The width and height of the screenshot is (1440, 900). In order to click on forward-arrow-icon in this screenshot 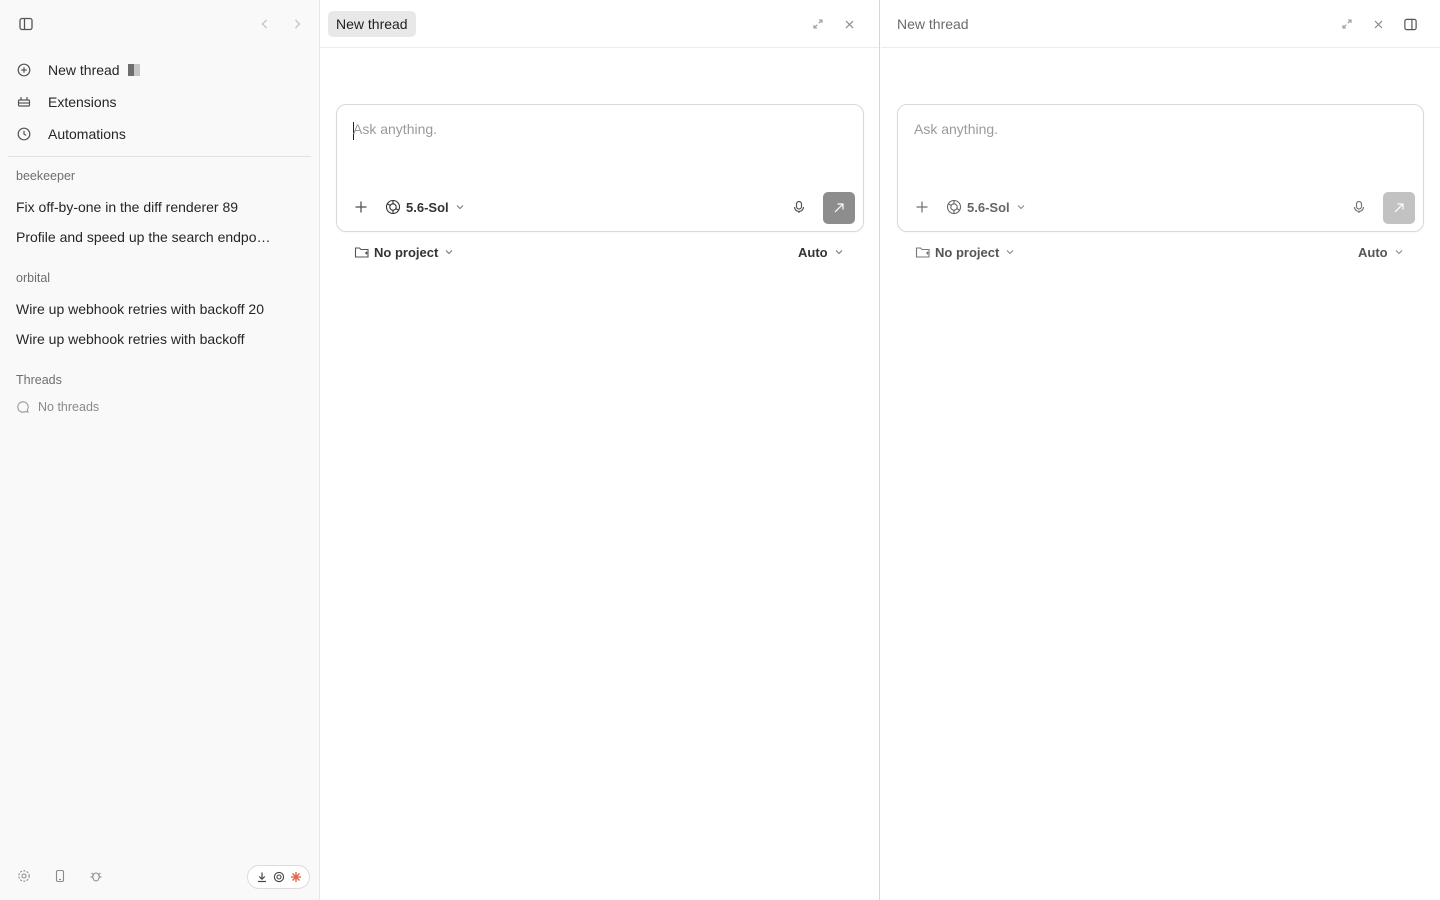, I will do `click(297, 24)`.